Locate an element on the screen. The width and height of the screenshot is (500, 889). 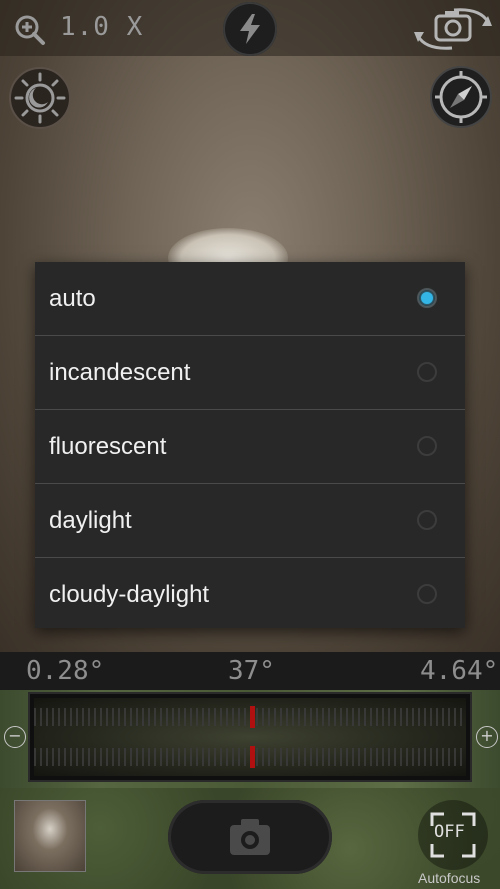
level-gauge is located at coordinates (250, 737).